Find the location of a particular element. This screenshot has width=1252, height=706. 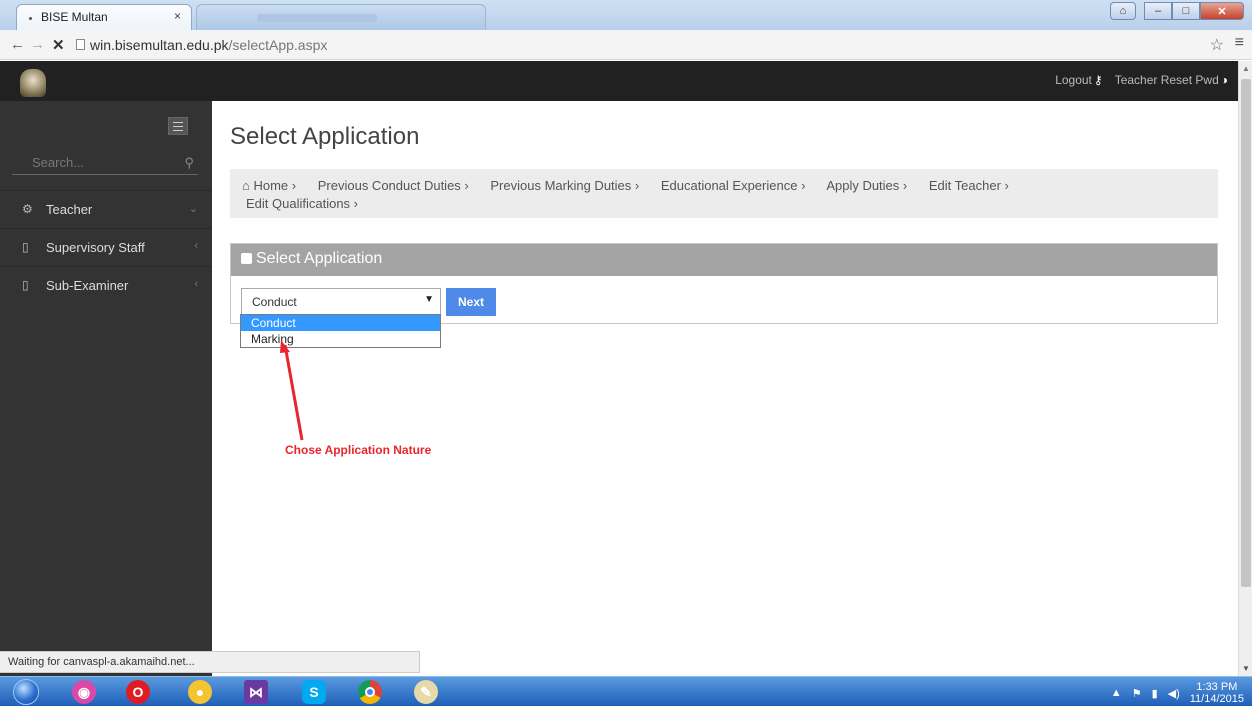

breadcrumb-label: Previous Marking Duties is located at coordinates (561, 185).